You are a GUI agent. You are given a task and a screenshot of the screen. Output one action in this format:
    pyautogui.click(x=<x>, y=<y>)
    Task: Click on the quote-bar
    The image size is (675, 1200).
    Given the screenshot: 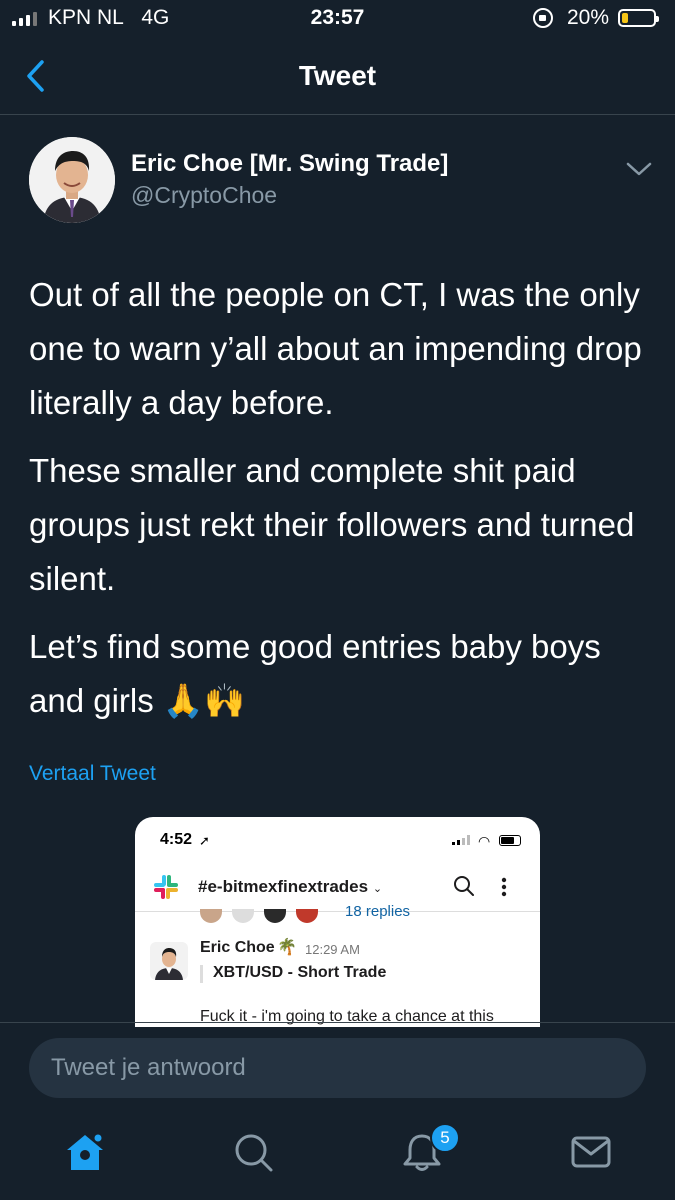 What is the action you would take?
    pyautogui.click(x=201, y=974)
    